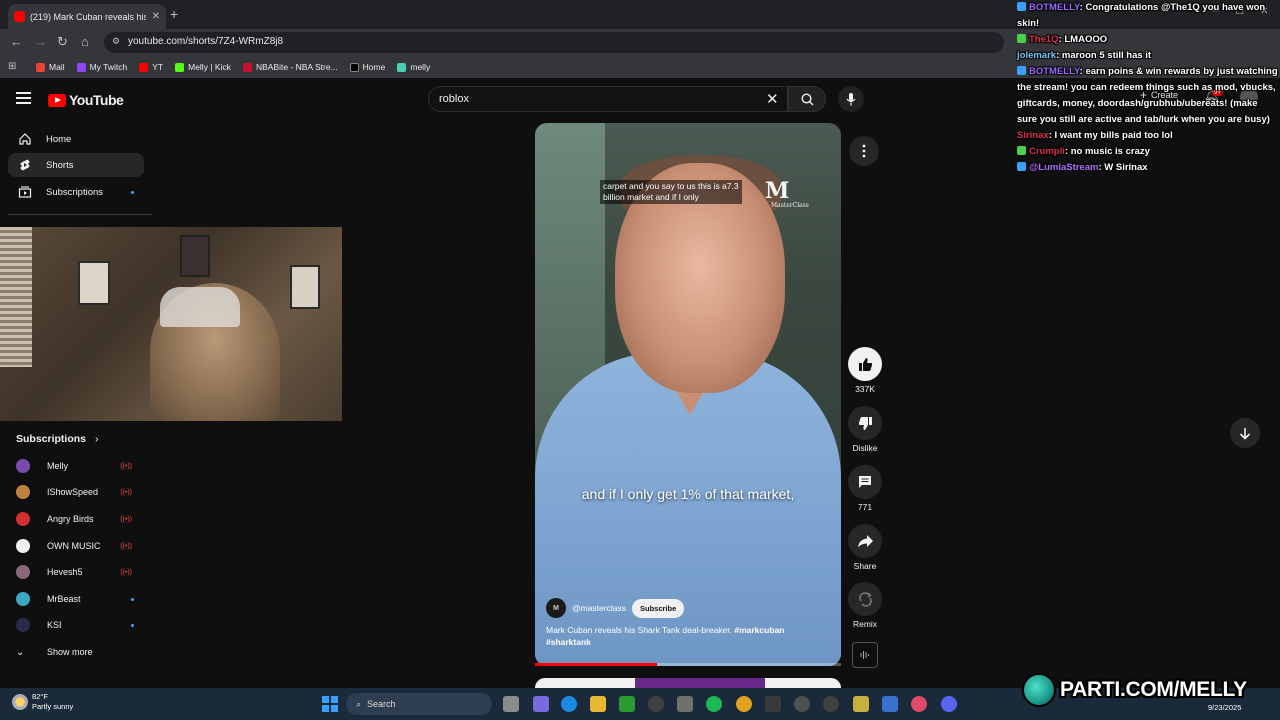 This screenshot has height=720, width=1280. I want to click on xbox-icon, so click(627, 704).